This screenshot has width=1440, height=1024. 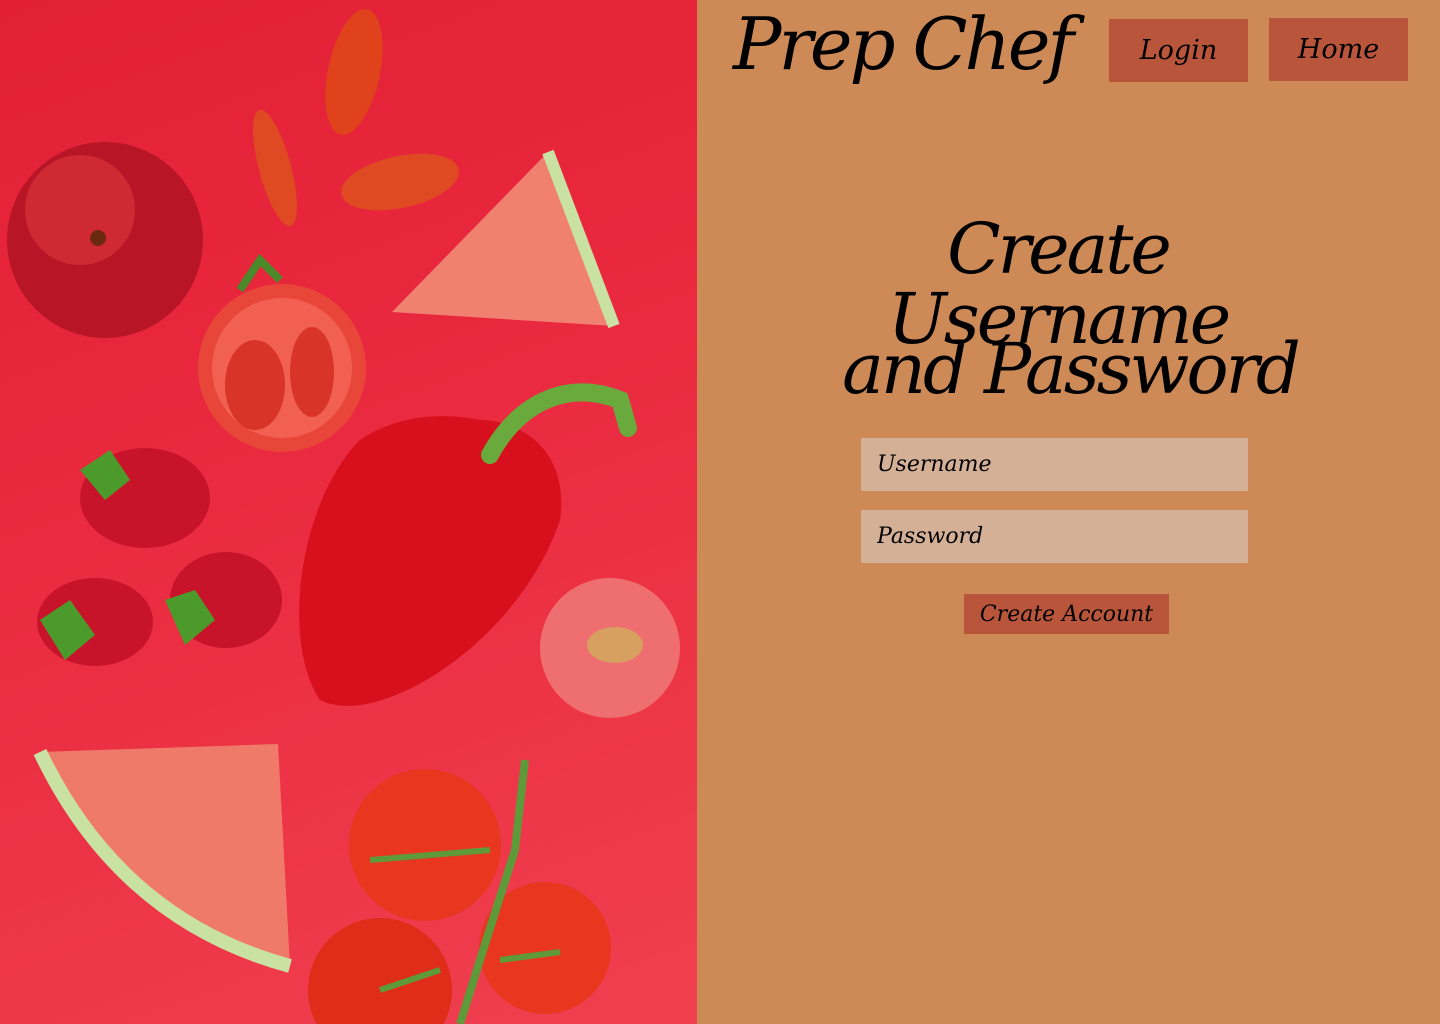 What do you see at coordinates (1054, 536) in the screenshot?
I see `password-input` at bounding box center [1054, 536].